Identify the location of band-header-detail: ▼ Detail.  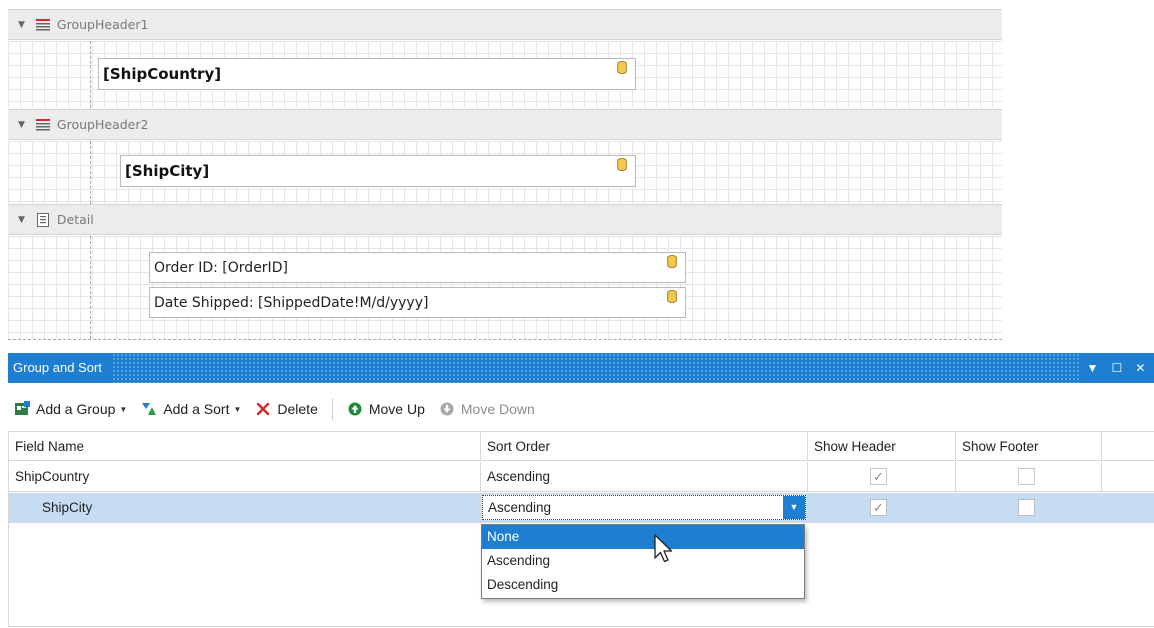
(505, 219).